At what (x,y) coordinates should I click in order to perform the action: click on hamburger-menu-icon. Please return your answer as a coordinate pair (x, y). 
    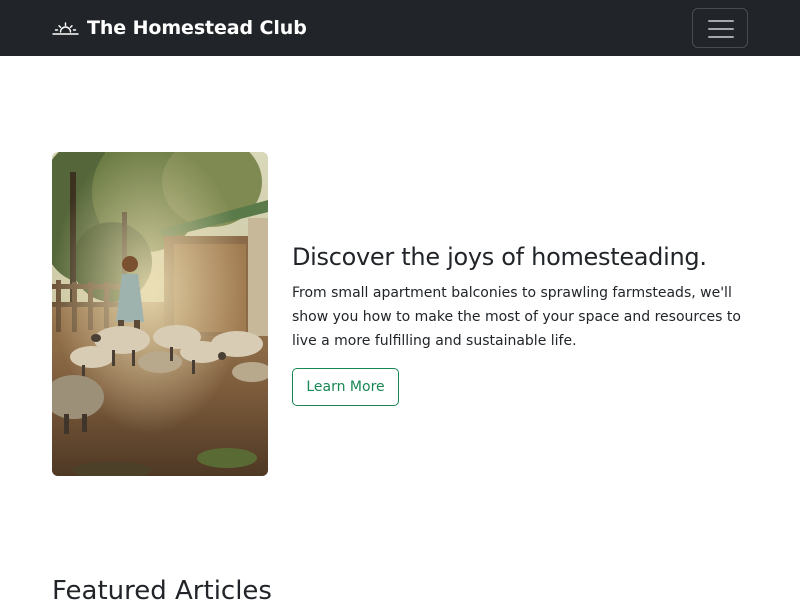
    Looking at the image, I should click on (721, 29).